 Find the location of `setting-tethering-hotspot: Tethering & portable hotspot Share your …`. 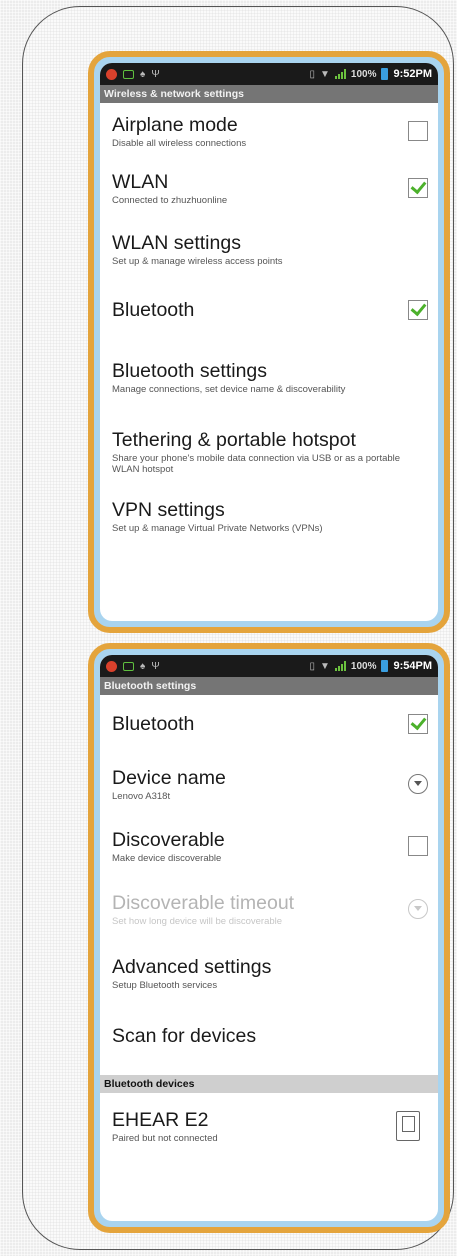

setting-tethering-hotspot: Tethering & portable hotspot Share your … is located at coordinates (269, 451).